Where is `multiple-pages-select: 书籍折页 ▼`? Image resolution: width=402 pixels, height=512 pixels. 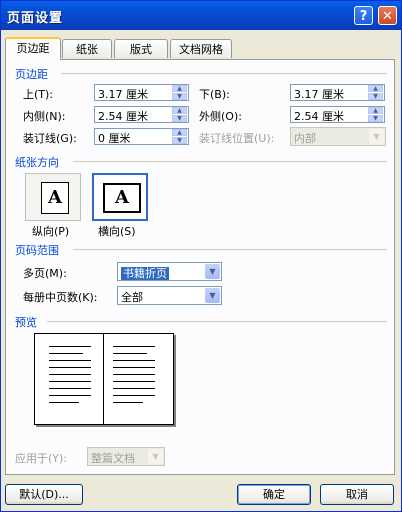
multiple-pages-select: 书籍折页 ▼ is located at coordinates (169, 271).